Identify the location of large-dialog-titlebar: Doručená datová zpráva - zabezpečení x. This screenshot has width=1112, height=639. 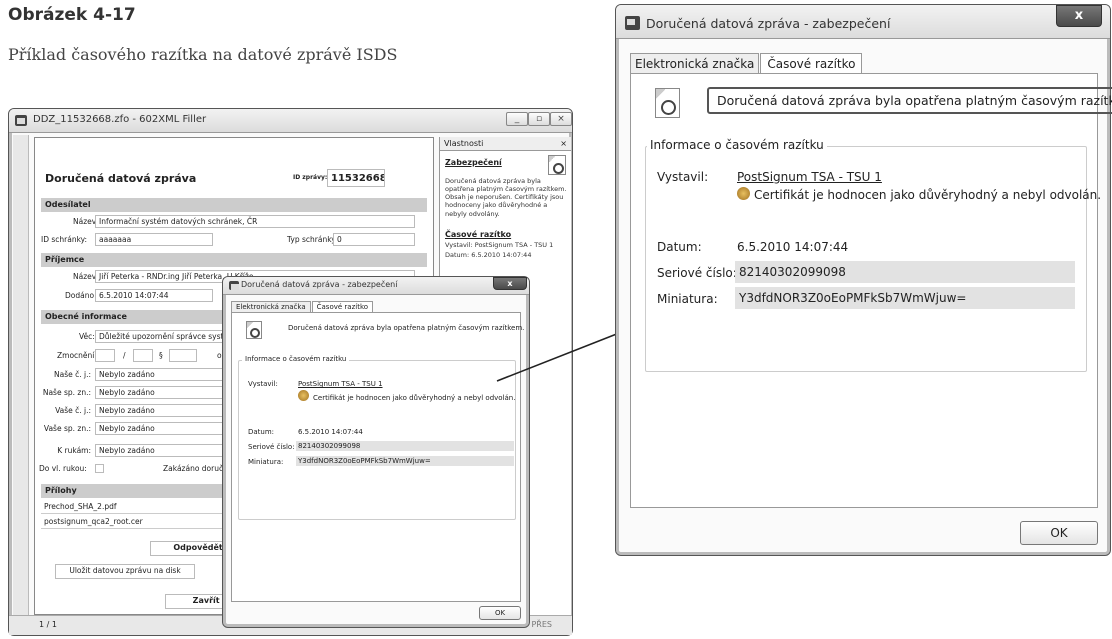
(863, 22).